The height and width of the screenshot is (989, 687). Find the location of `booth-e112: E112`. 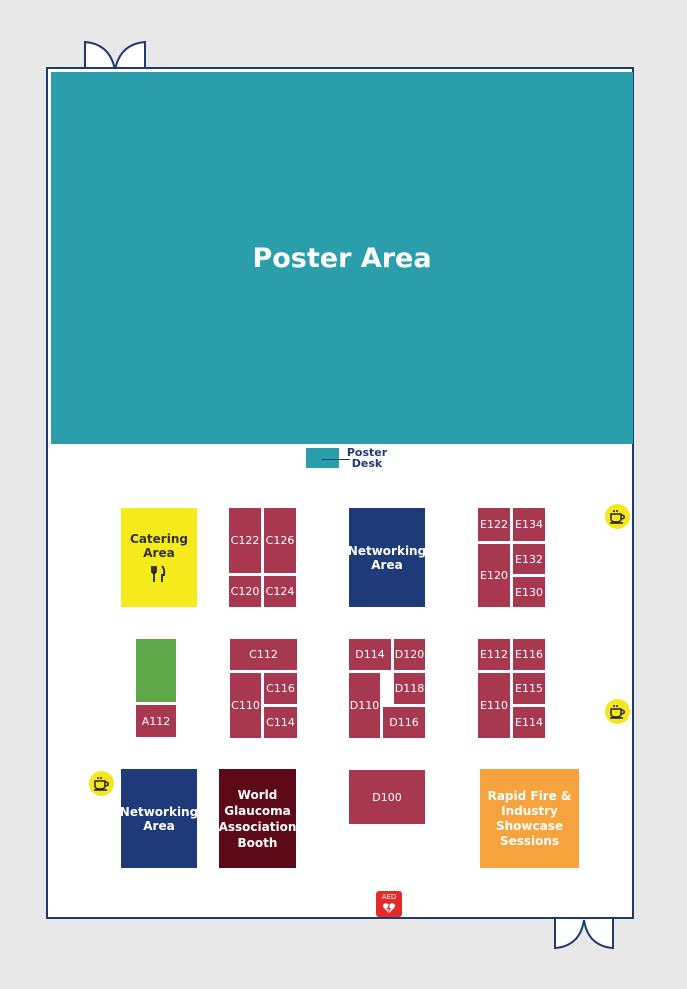

booth-e112: E112 is located at coordinates (494, 654).